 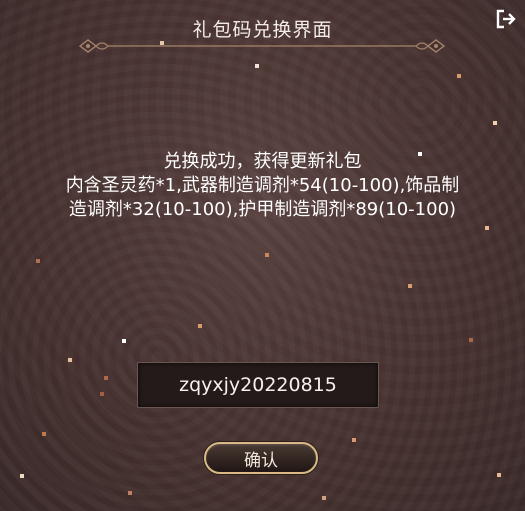 I want to click on result-headline: 兑换成功，获得更新礼包, so click(x=262, y=161).